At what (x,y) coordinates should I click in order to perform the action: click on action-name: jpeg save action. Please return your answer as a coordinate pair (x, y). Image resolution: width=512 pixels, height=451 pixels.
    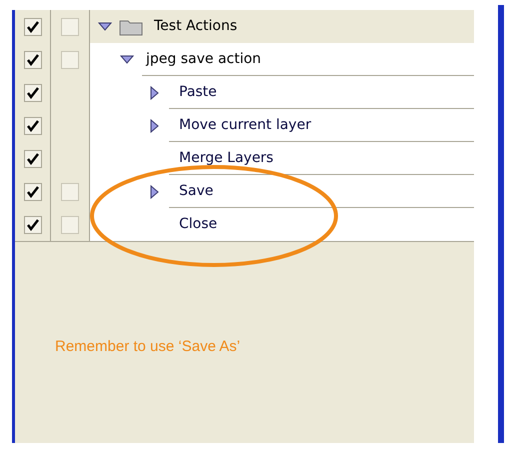
    Looking at the image, I should click on (204, 59).